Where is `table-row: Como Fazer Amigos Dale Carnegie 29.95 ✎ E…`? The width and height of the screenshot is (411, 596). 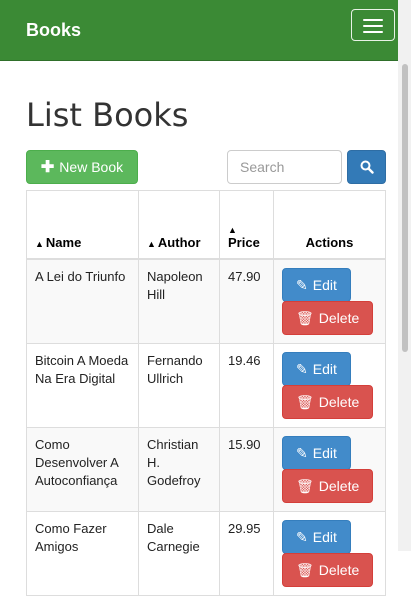
table-row: Como Fazer Amigos Dale Carnegie 29.95 ✎ E… is located at coordinates (206, 553).